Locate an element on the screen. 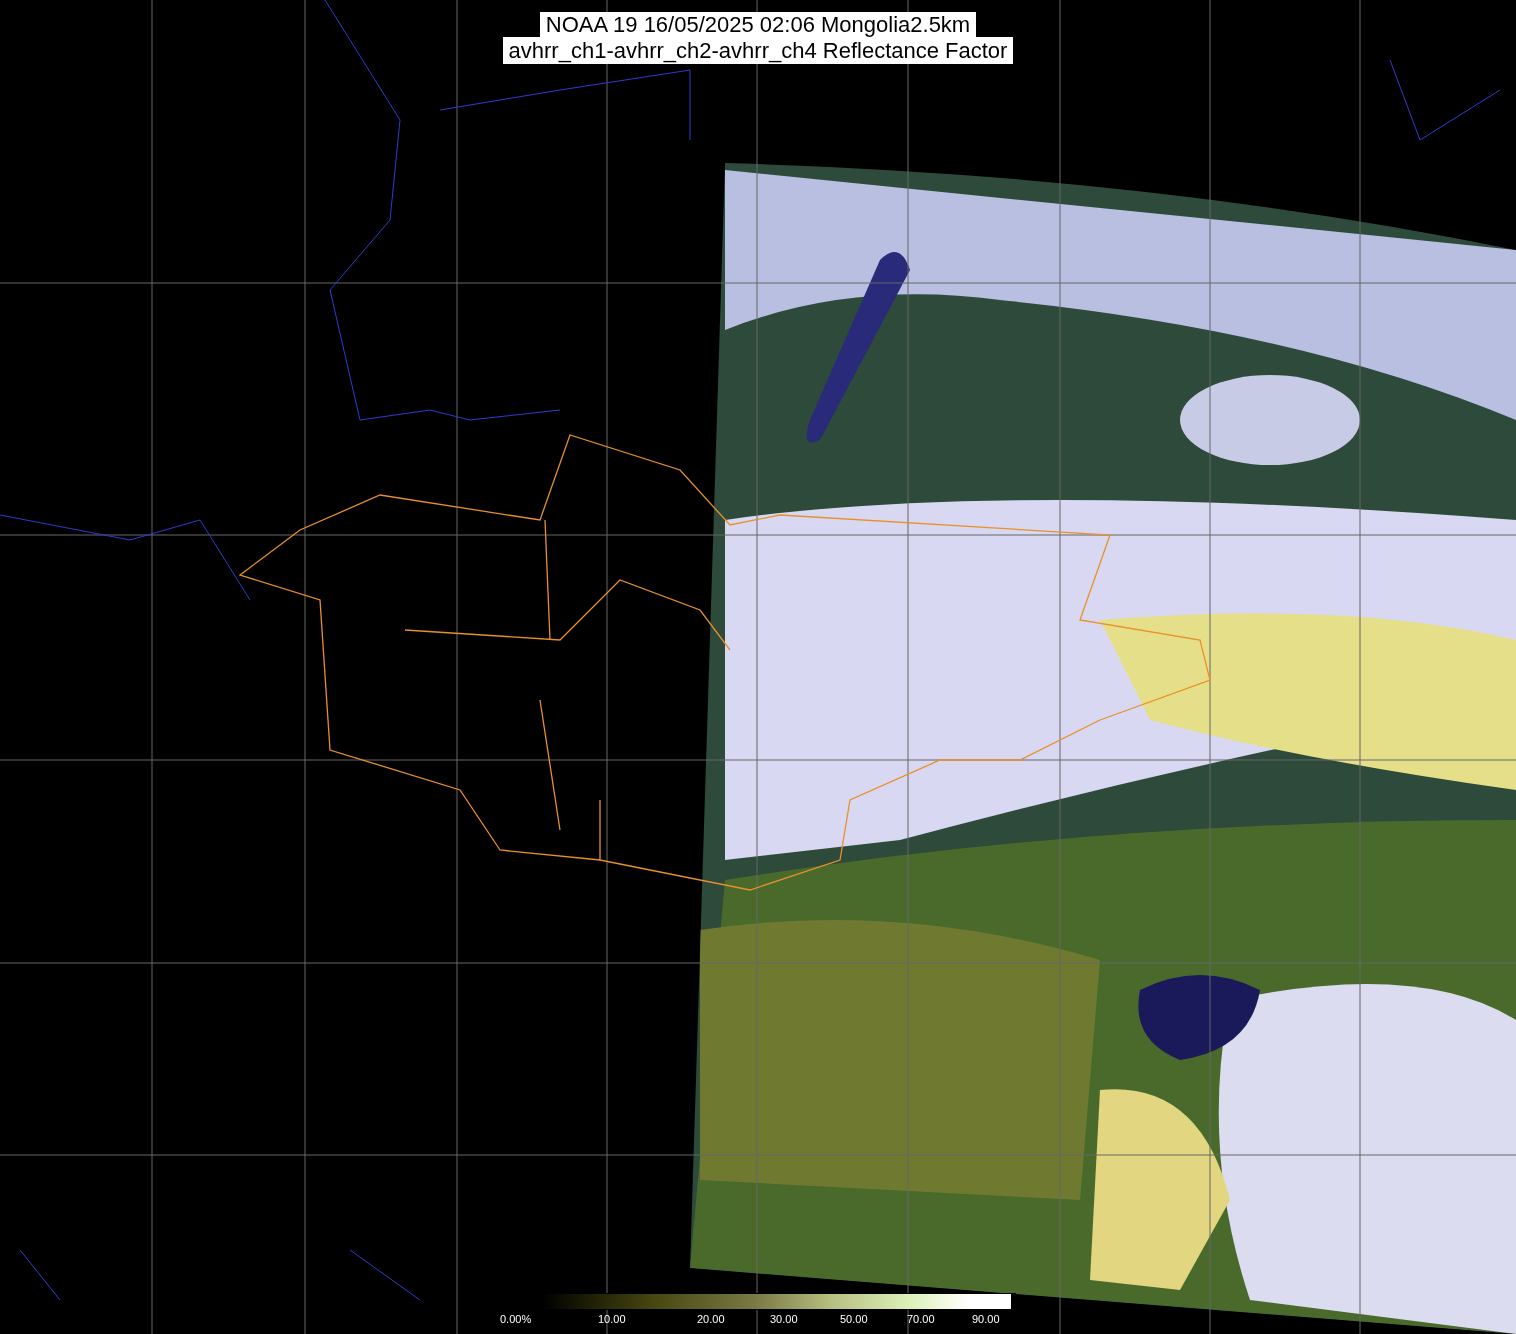  colorbar-label: 50.00 is located at coordinates (854, 1319).